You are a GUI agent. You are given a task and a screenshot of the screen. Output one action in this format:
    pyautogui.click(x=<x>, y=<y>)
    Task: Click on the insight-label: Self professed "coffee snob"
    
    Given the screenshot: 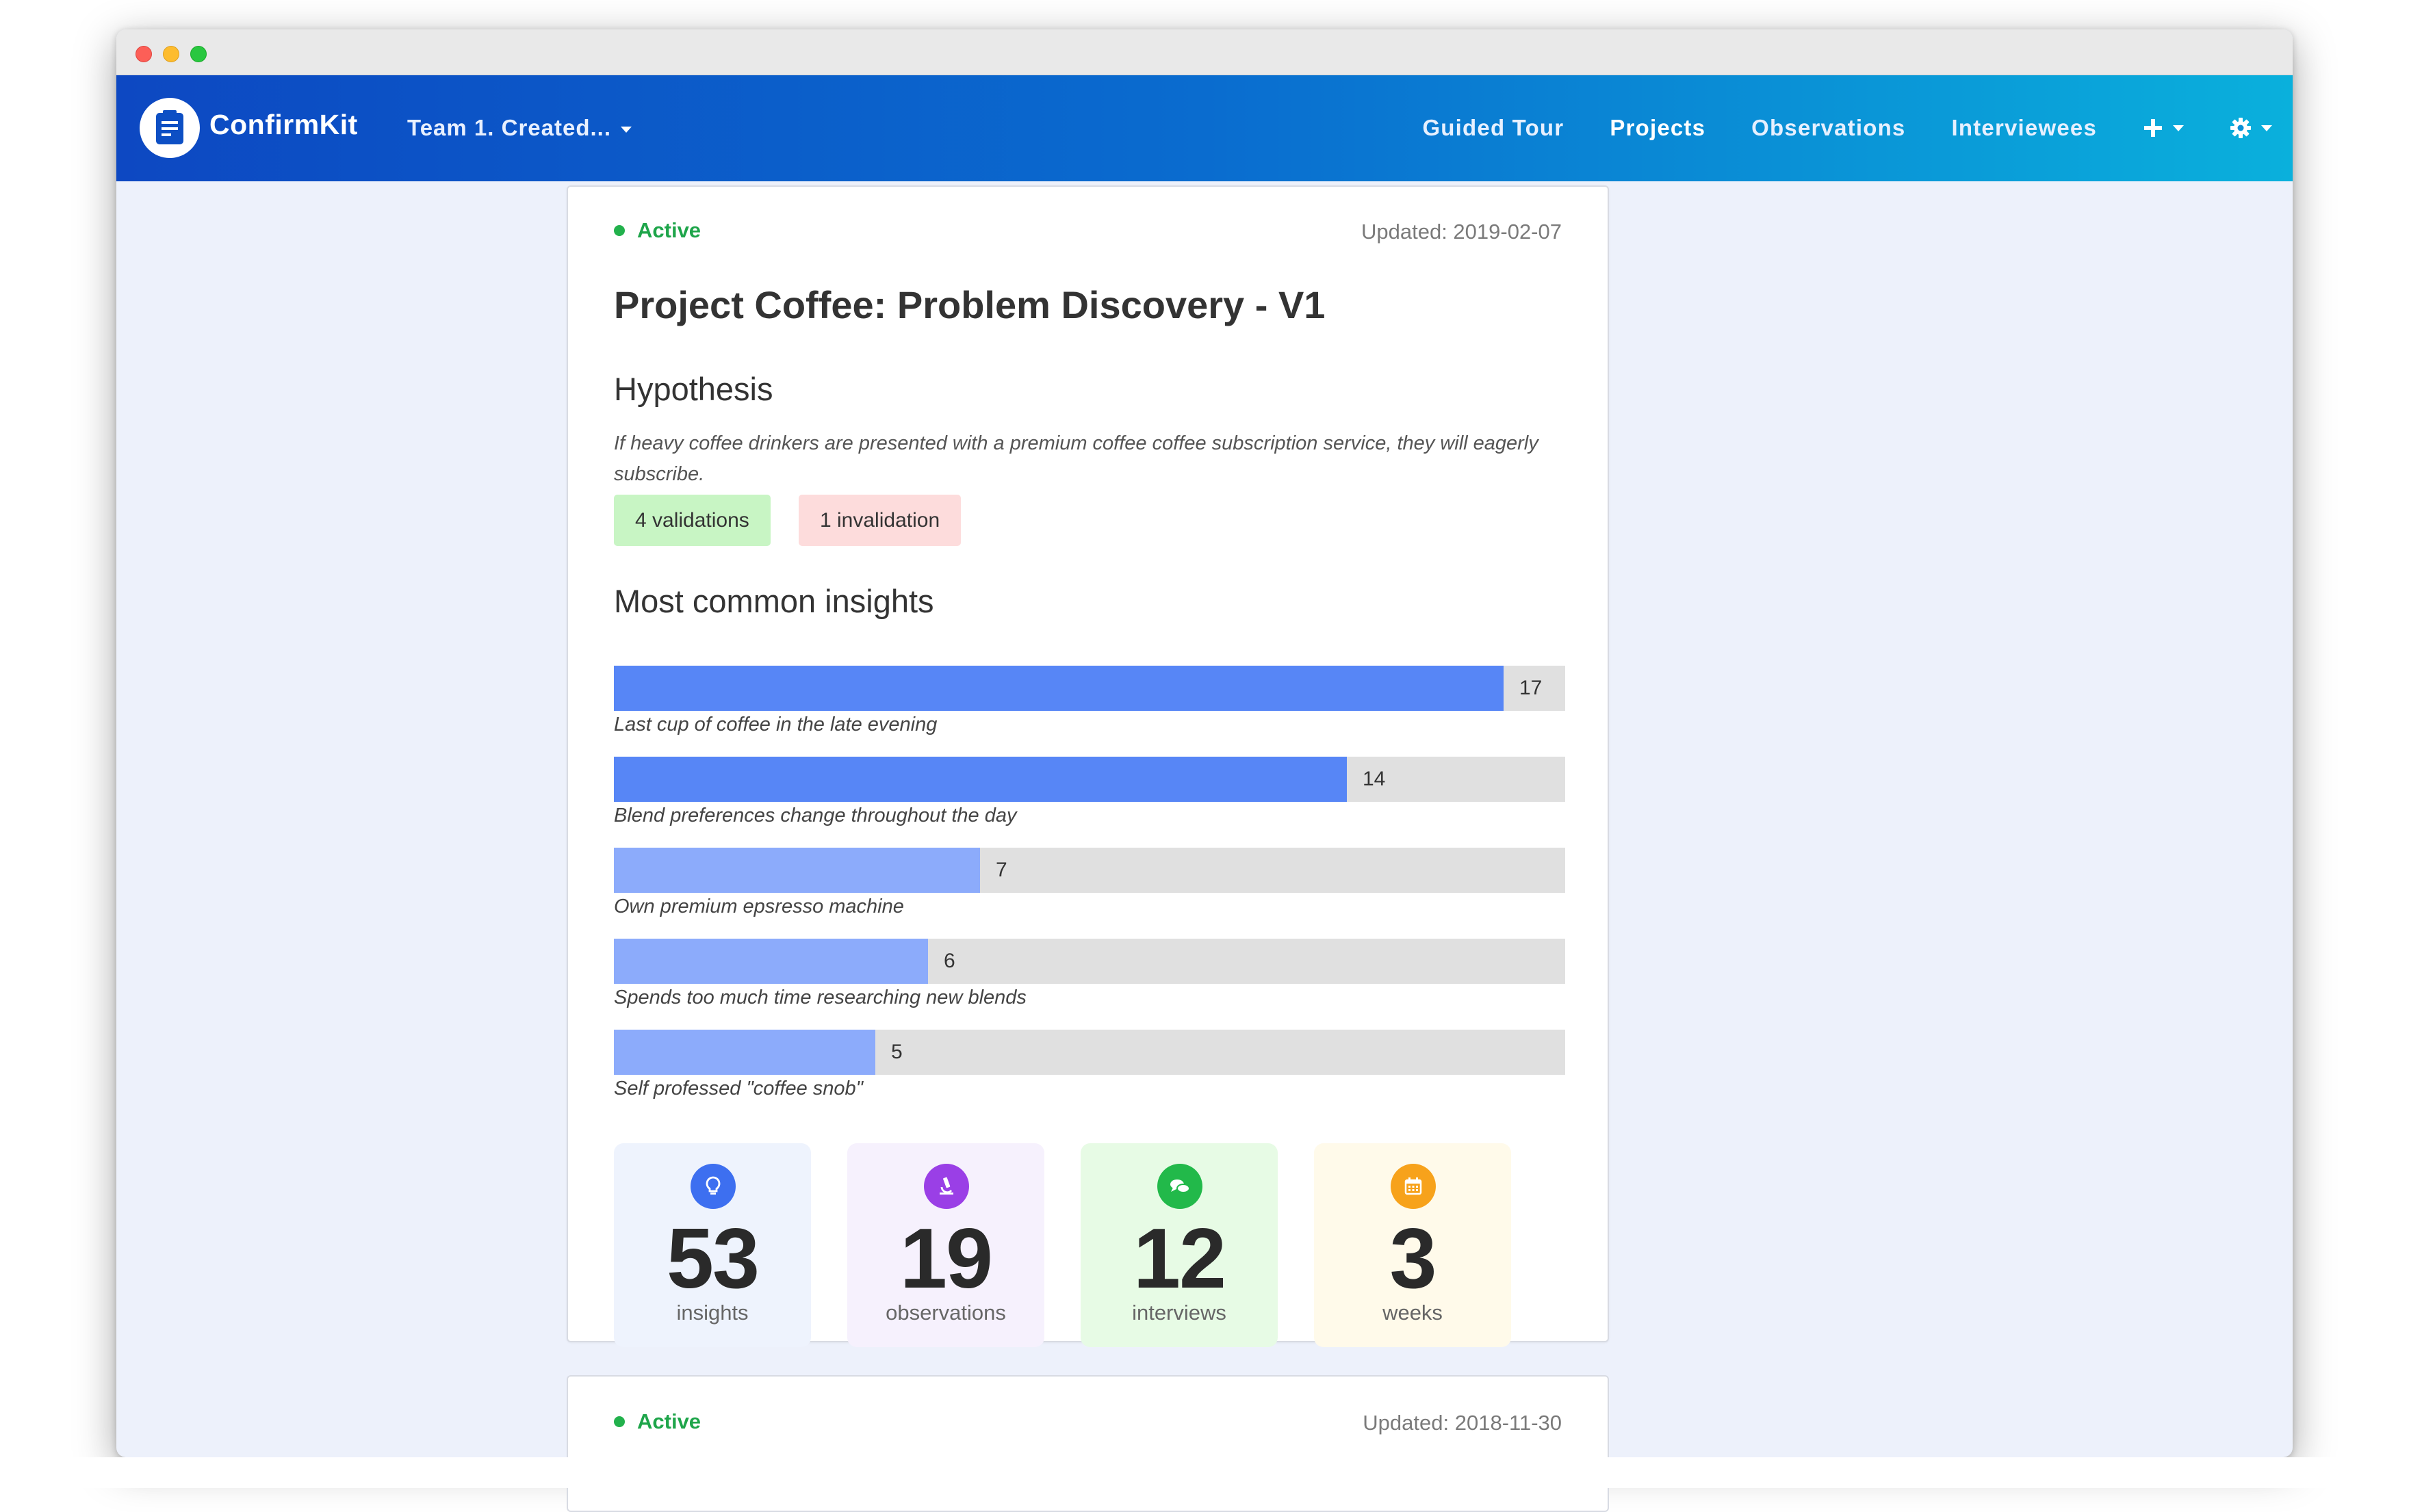 What is the action you would take?
    pyautogui.click(x=738, y=1088)
    